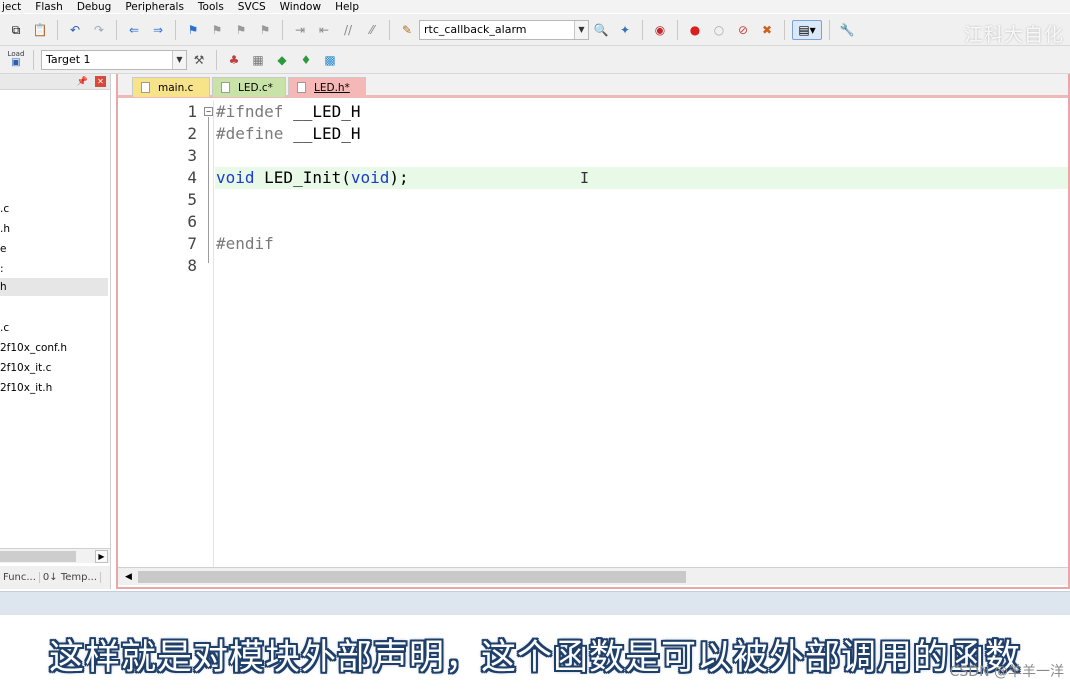  Describe the element at coordinates (100, 81) in the screenshot. I see `close-icon: ✕` at that location.